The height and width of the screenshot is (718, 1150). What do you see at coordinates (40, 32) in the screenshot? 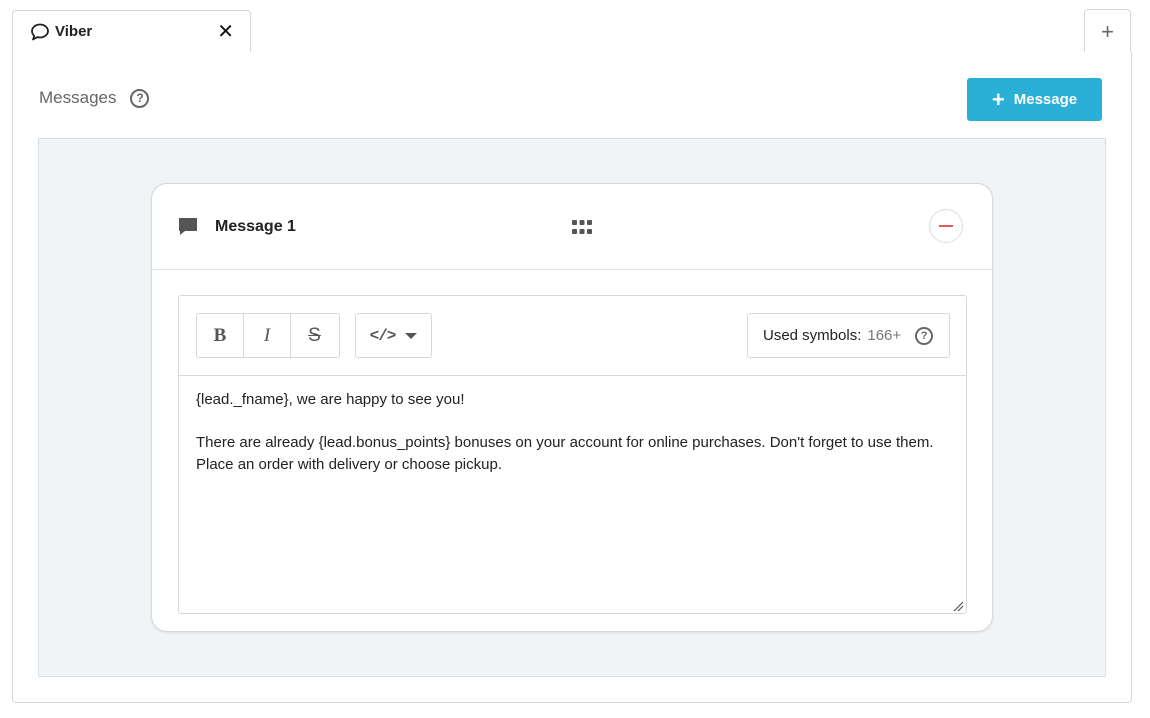
I see `speech-bubble-icon` at bounding box center [40, 32].